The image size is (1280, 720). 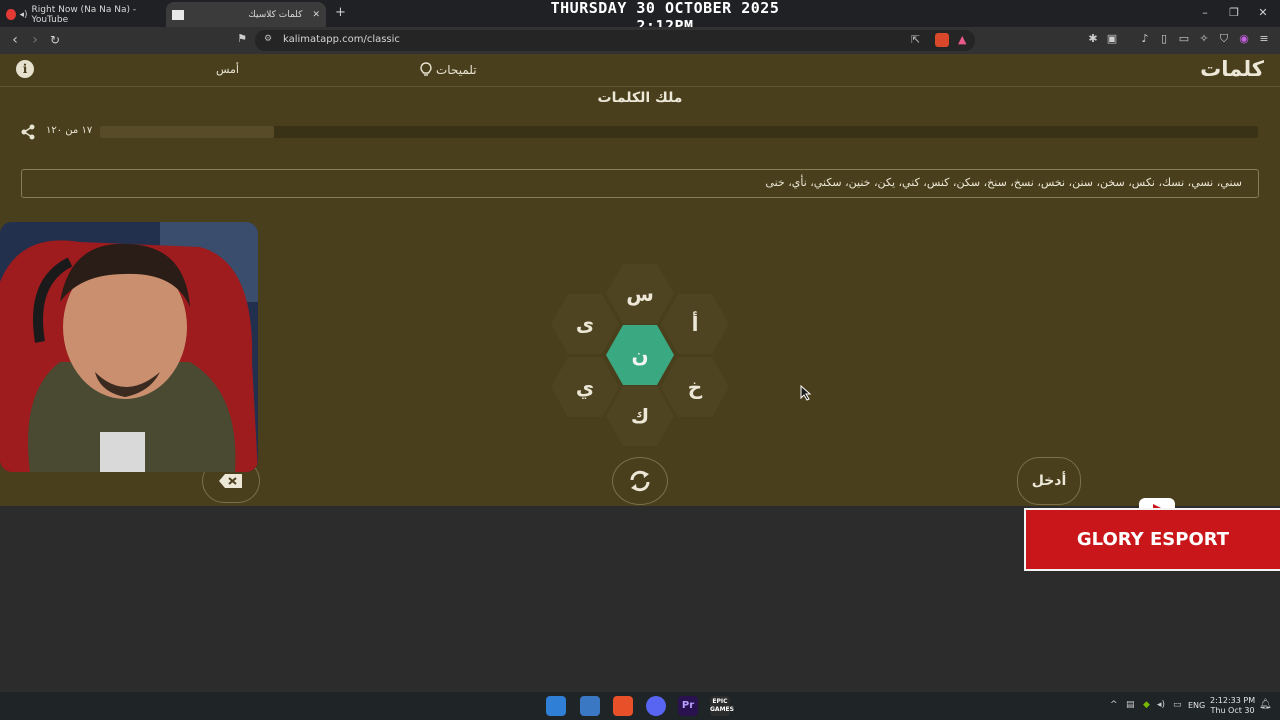 I want to click on share-icon, so click(x=28, y=132).